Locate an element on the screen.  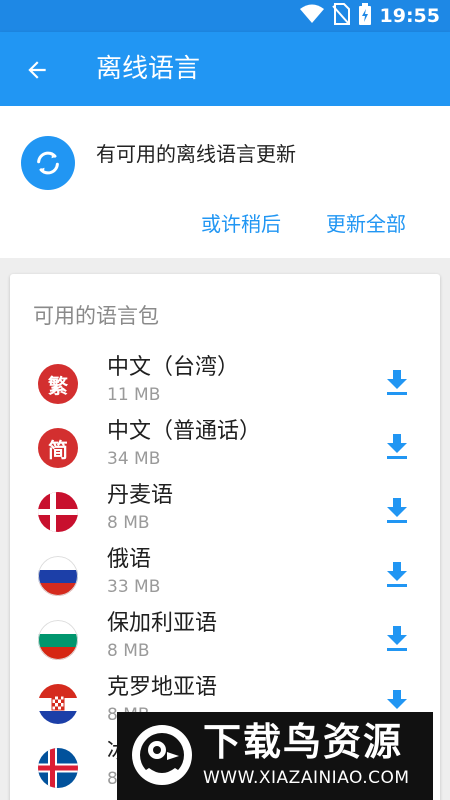
watermark-title: 下载鸟资源 is located at coordinates (303, 742).